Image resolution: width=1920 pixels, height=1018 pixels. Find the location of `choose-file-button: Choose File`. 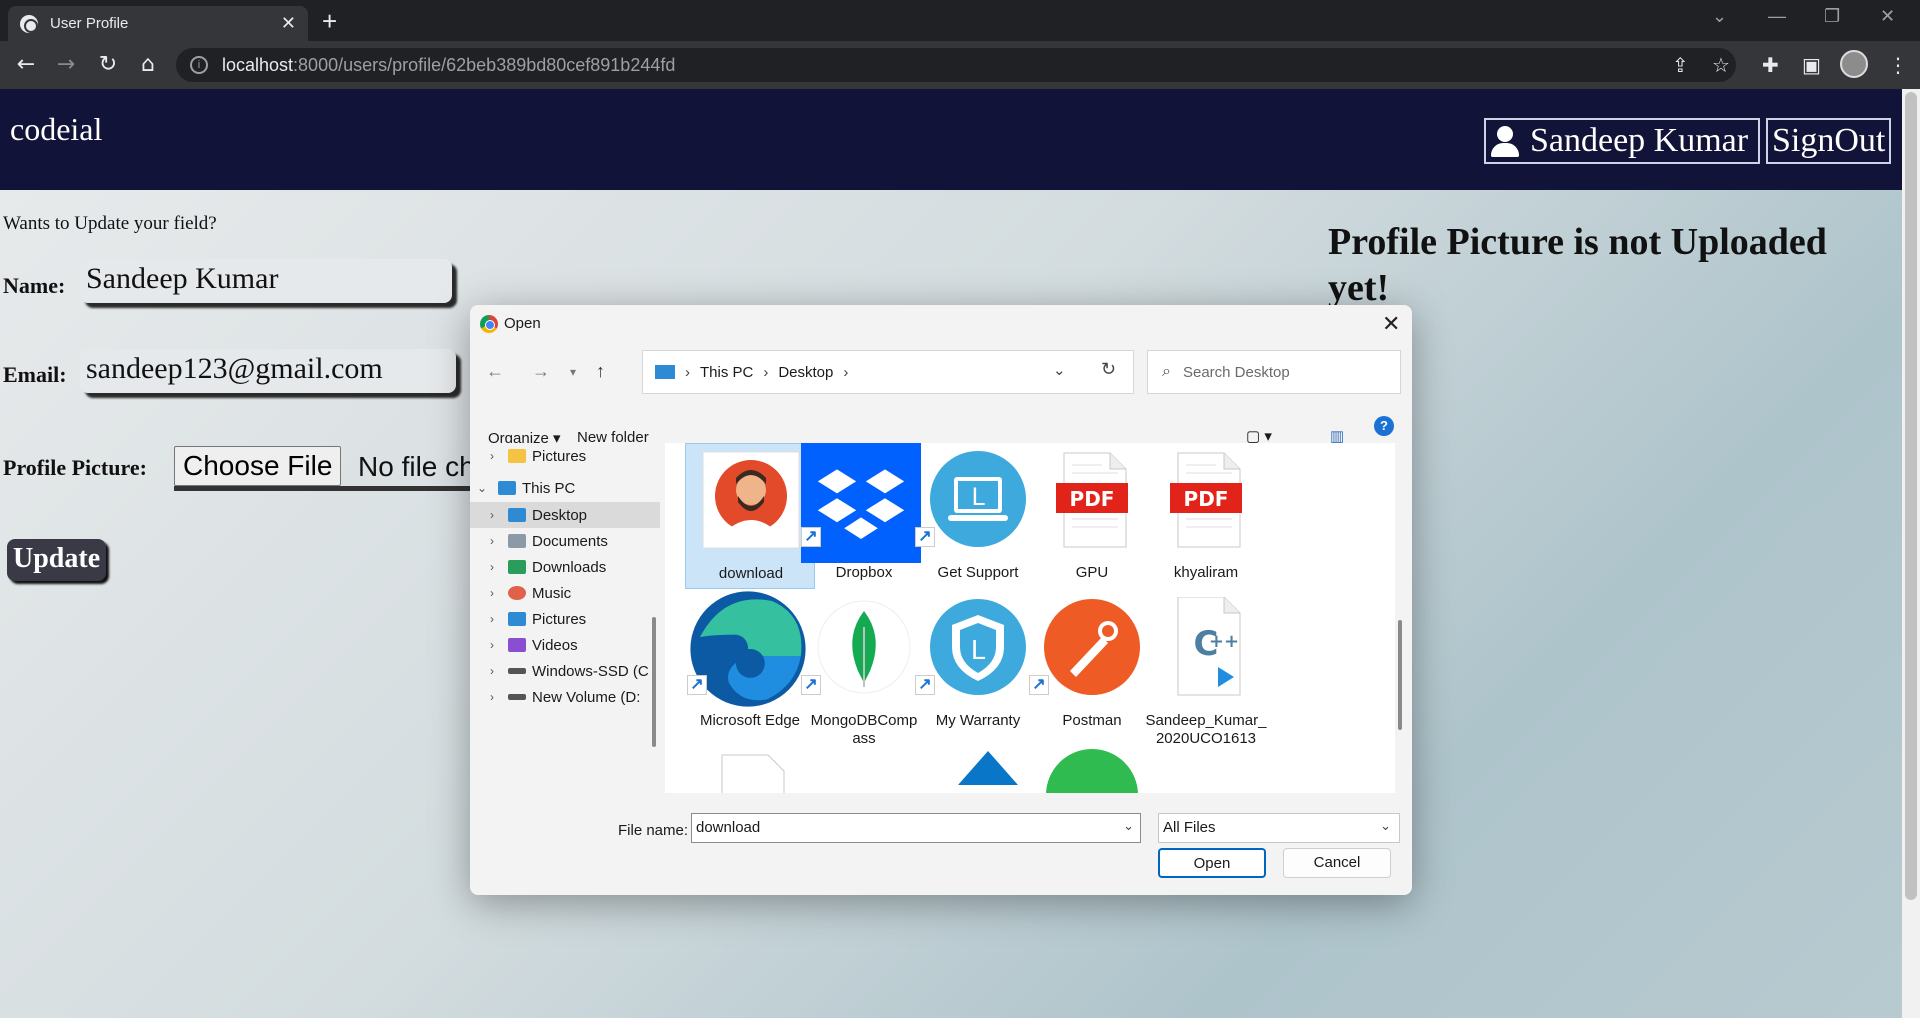

choose-file-button: Choose File is located at coordinates (258, 466).